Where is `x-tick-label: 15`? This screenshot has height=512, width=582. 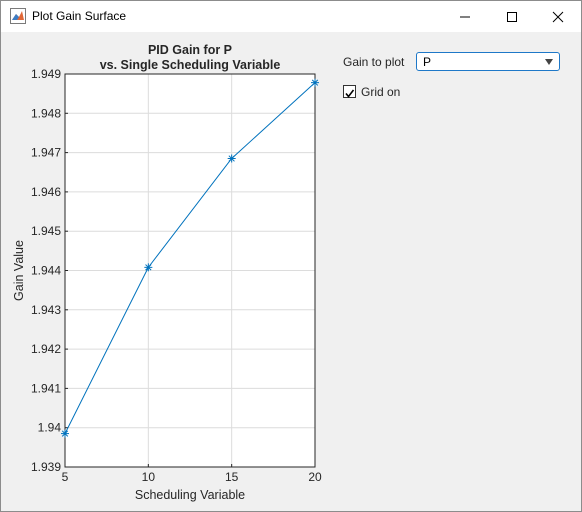 x-tick-label: 15 is located at coordinates (232, 477).